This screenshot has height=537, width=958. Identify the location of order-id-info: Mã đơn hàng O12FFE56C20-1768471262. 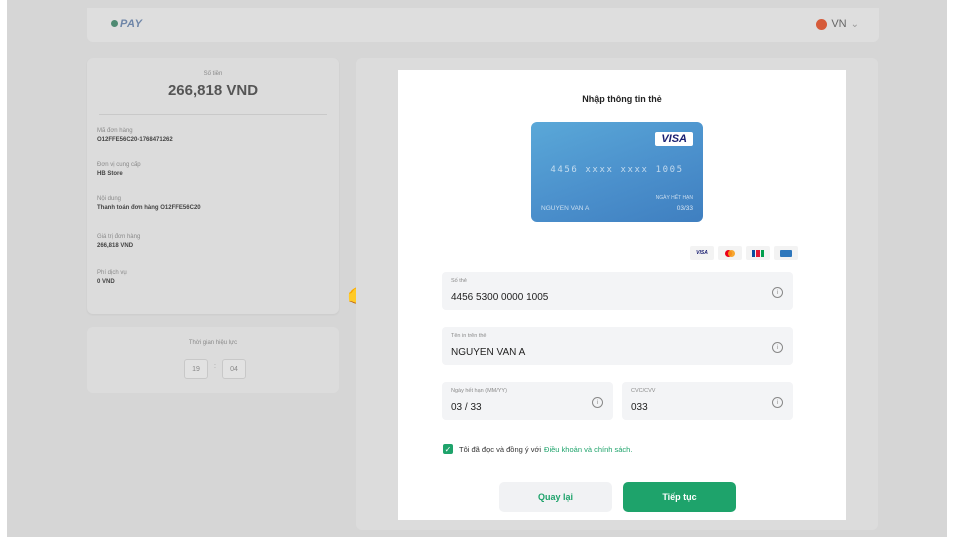
(135, 135).